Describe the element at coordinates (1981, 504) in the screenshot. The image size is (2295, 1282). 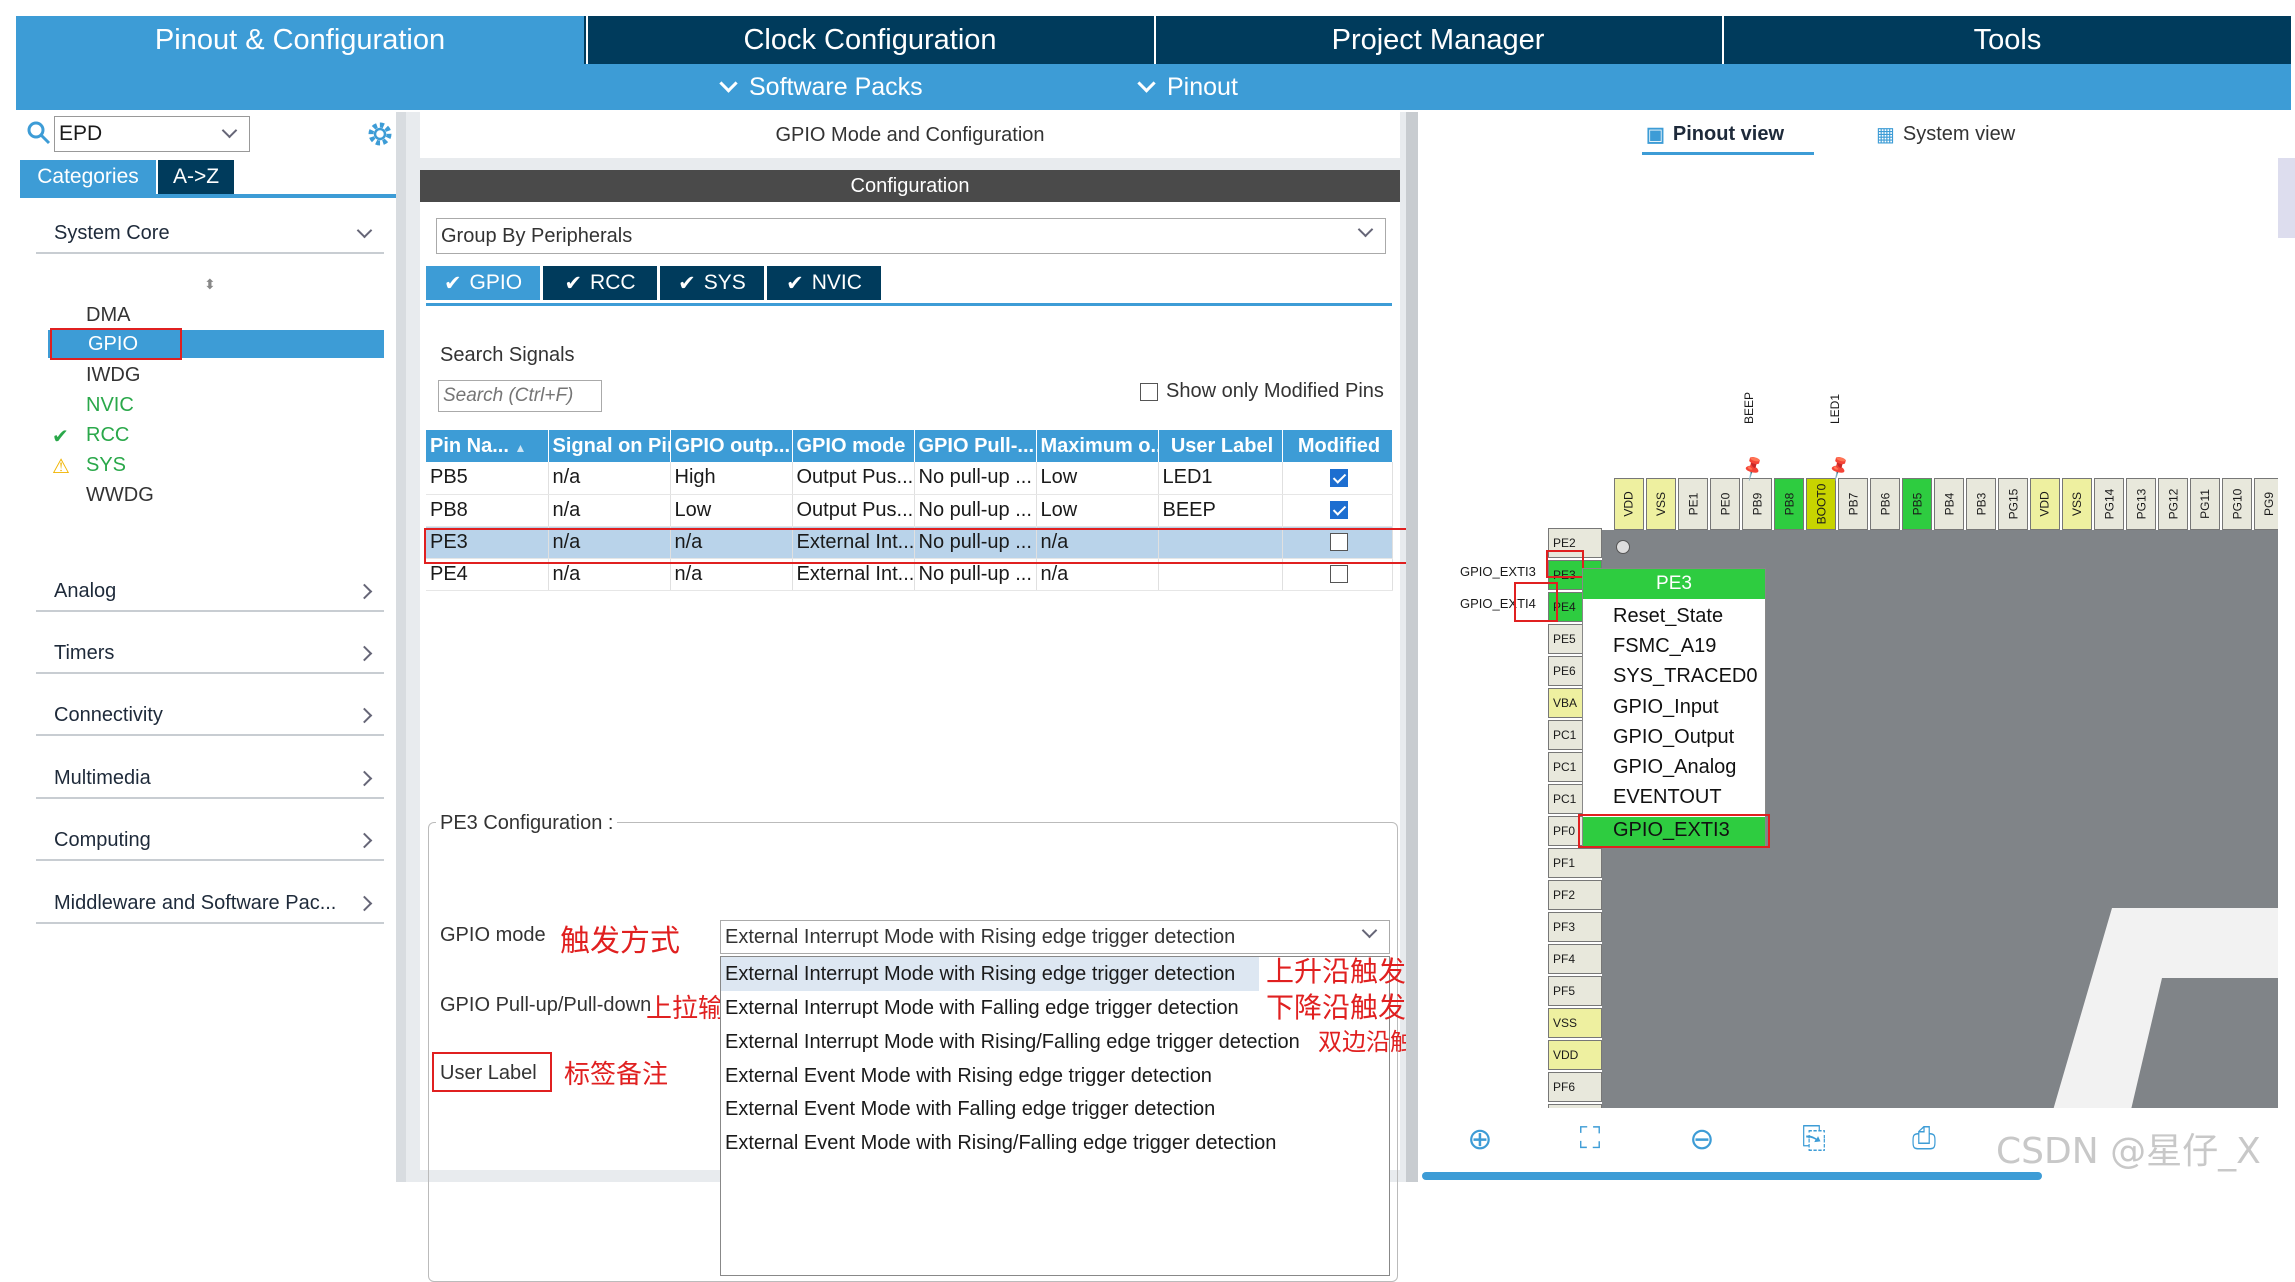
I see `pin-pb3: PB3` at that location.